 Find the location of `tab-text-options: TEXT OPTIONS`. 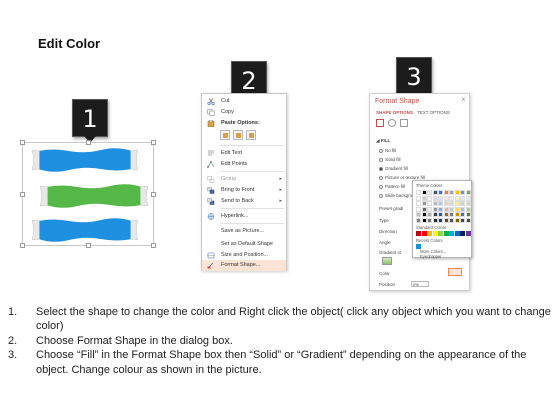

tab-text-options: TEXT OPTIONS is located at coordinates (433, 112).